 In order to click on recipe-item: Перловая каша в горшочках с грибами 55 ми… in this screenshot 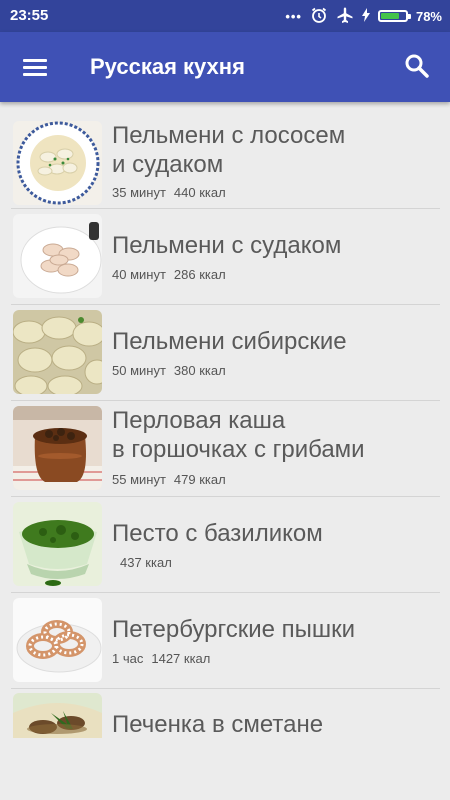, I will do `click(225, 449)`.